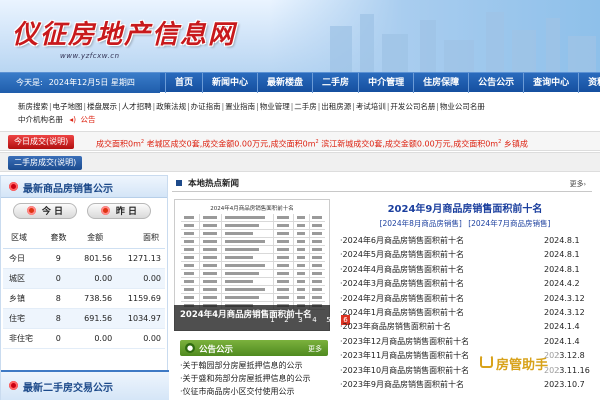 The image size is (600, 400). Describe the element at coordinates (305, 119) in the screenshot. I see `sub-links-row: 中介机构名册 ◂) 公告` at that location.